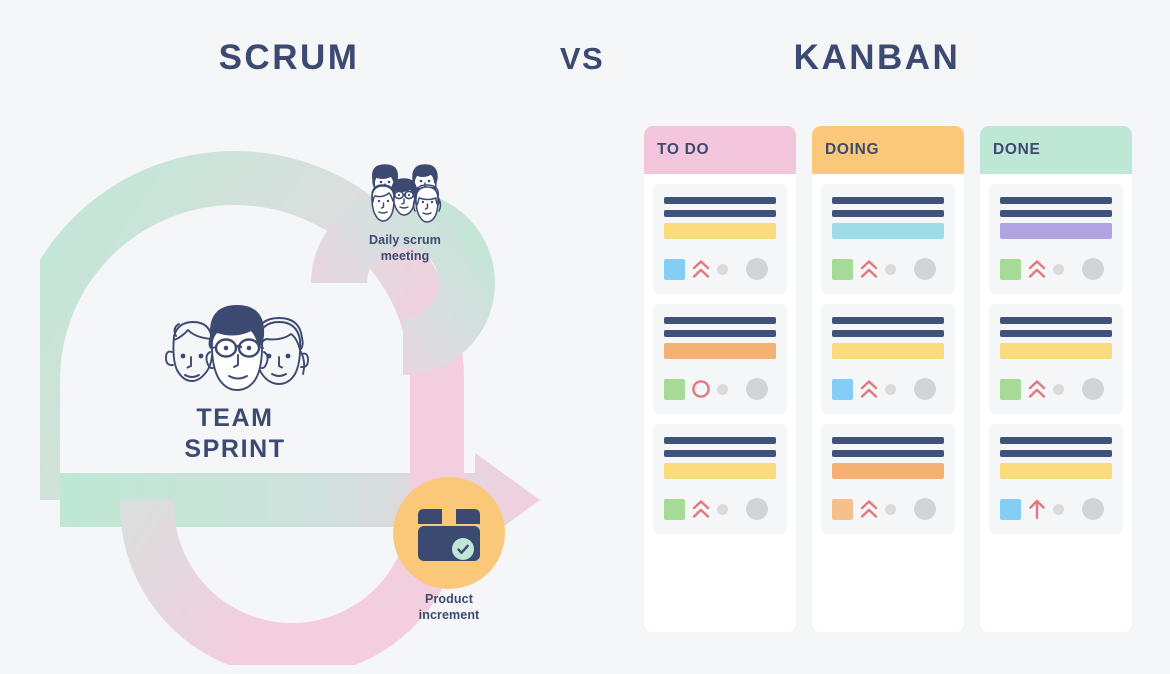 The width and height of the screenshot is (1170, 674). What do you see at coordinates (1037, 509) in the screenshot?
I see `single-arrow-up-icon` at bounding box center [1037, 509].